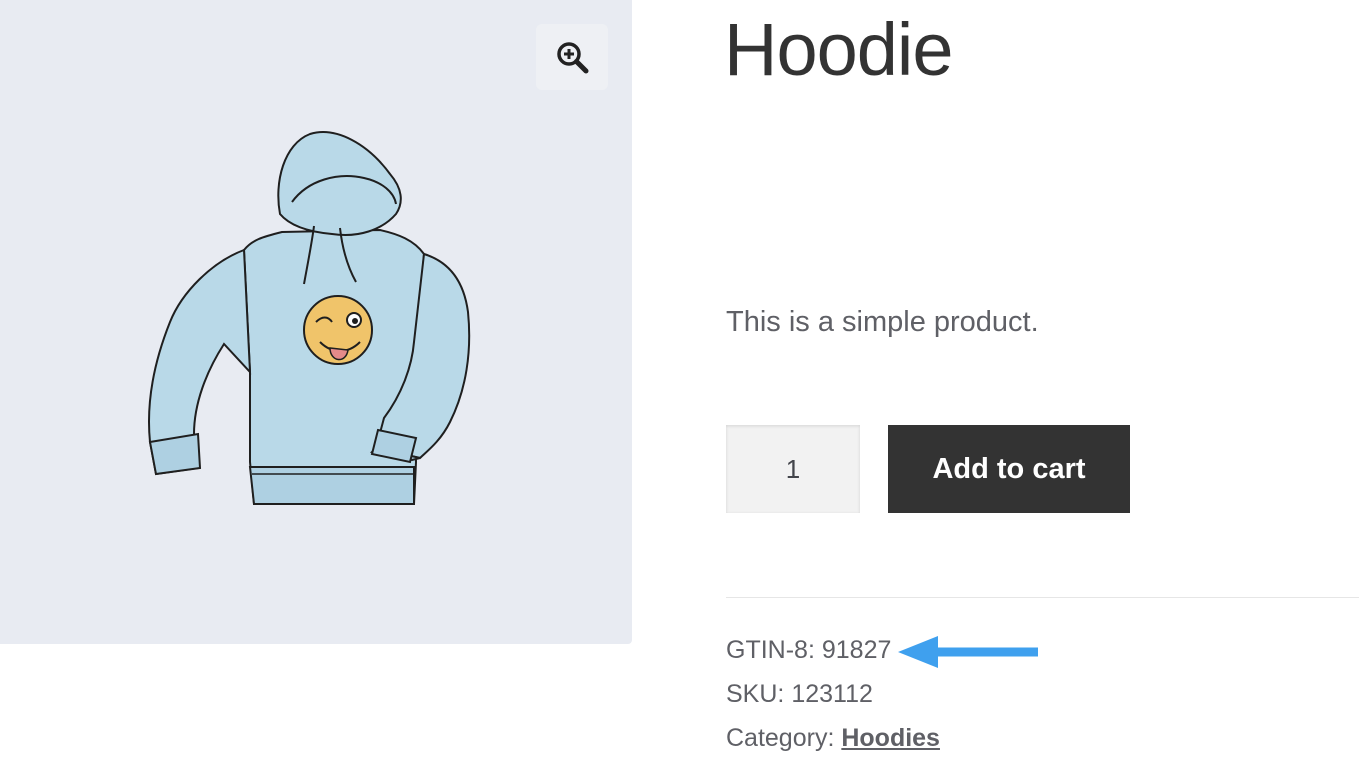 Image resolution: width=1359 pixels, height=757 pixels. What do you see at coordinates (890, 738) in the screenshot?
I see `category-link: Hoodies` at bounding box center [890, 738].